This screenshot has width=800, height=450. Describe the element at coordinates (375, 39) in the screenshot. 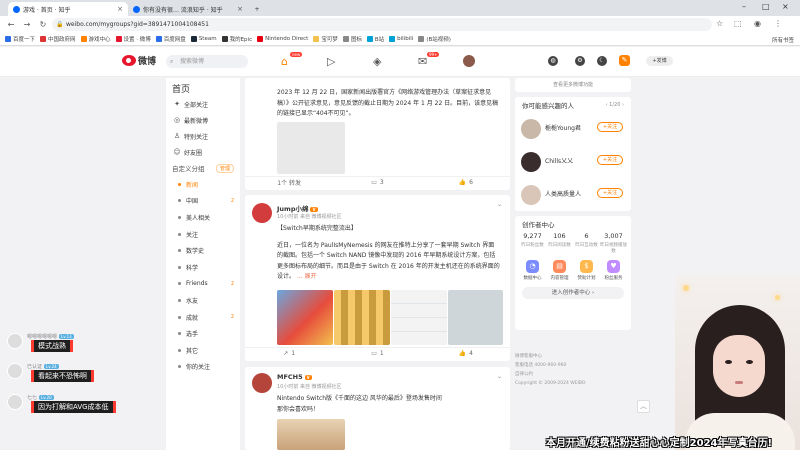

I see `bookmark-item: B站` at that location.